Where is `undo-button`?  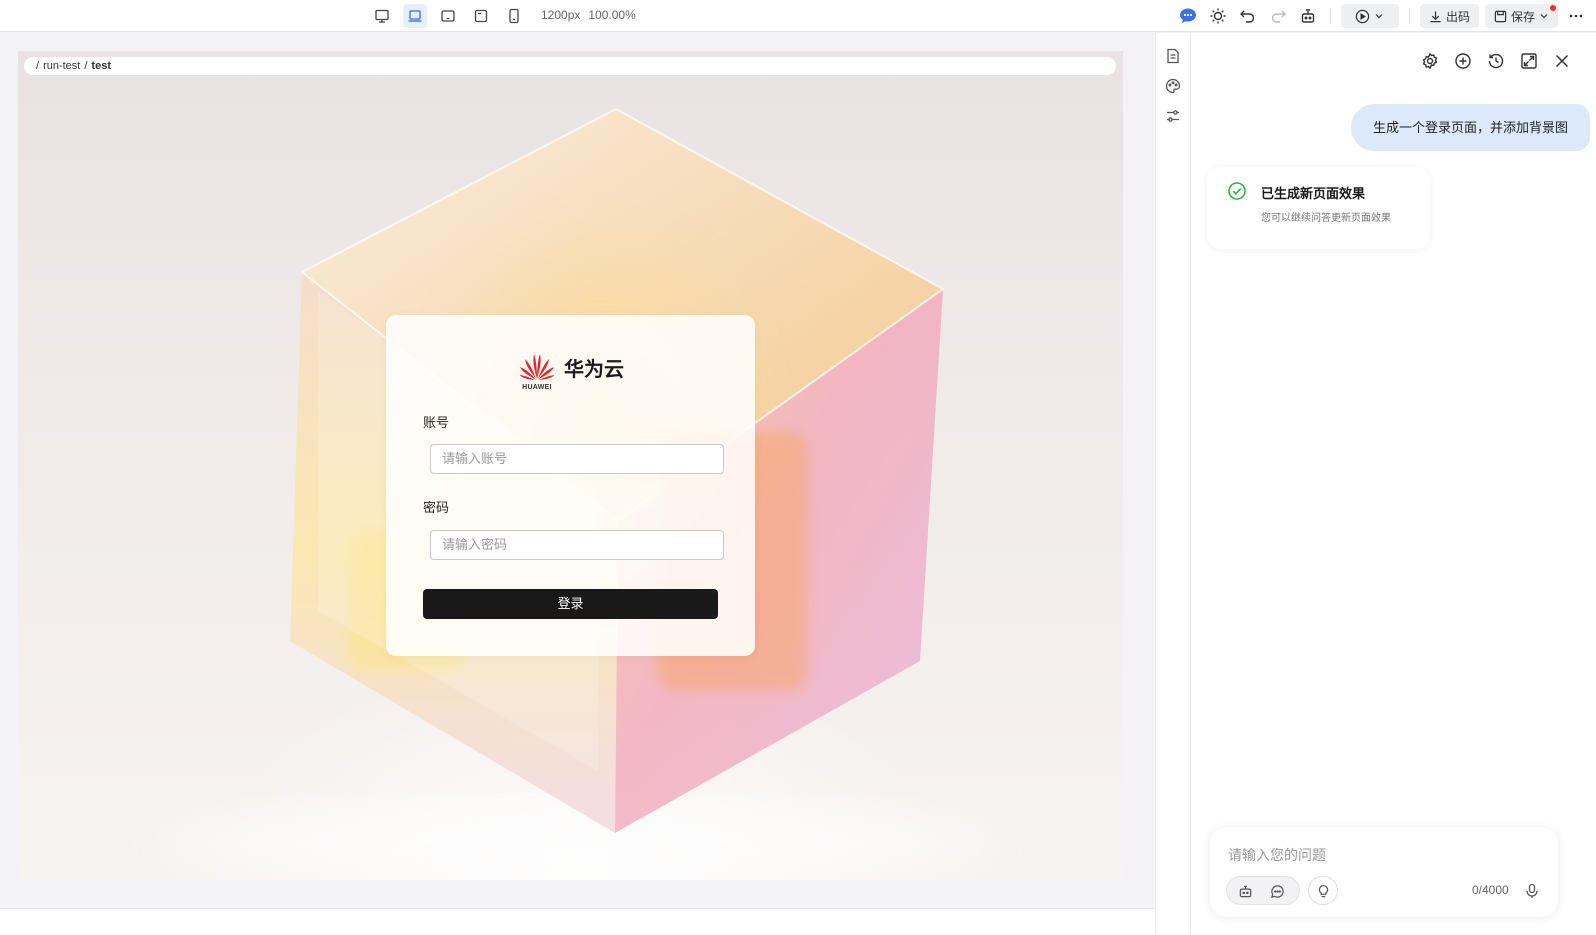
undo-button is located at coordinates (1248, 16).